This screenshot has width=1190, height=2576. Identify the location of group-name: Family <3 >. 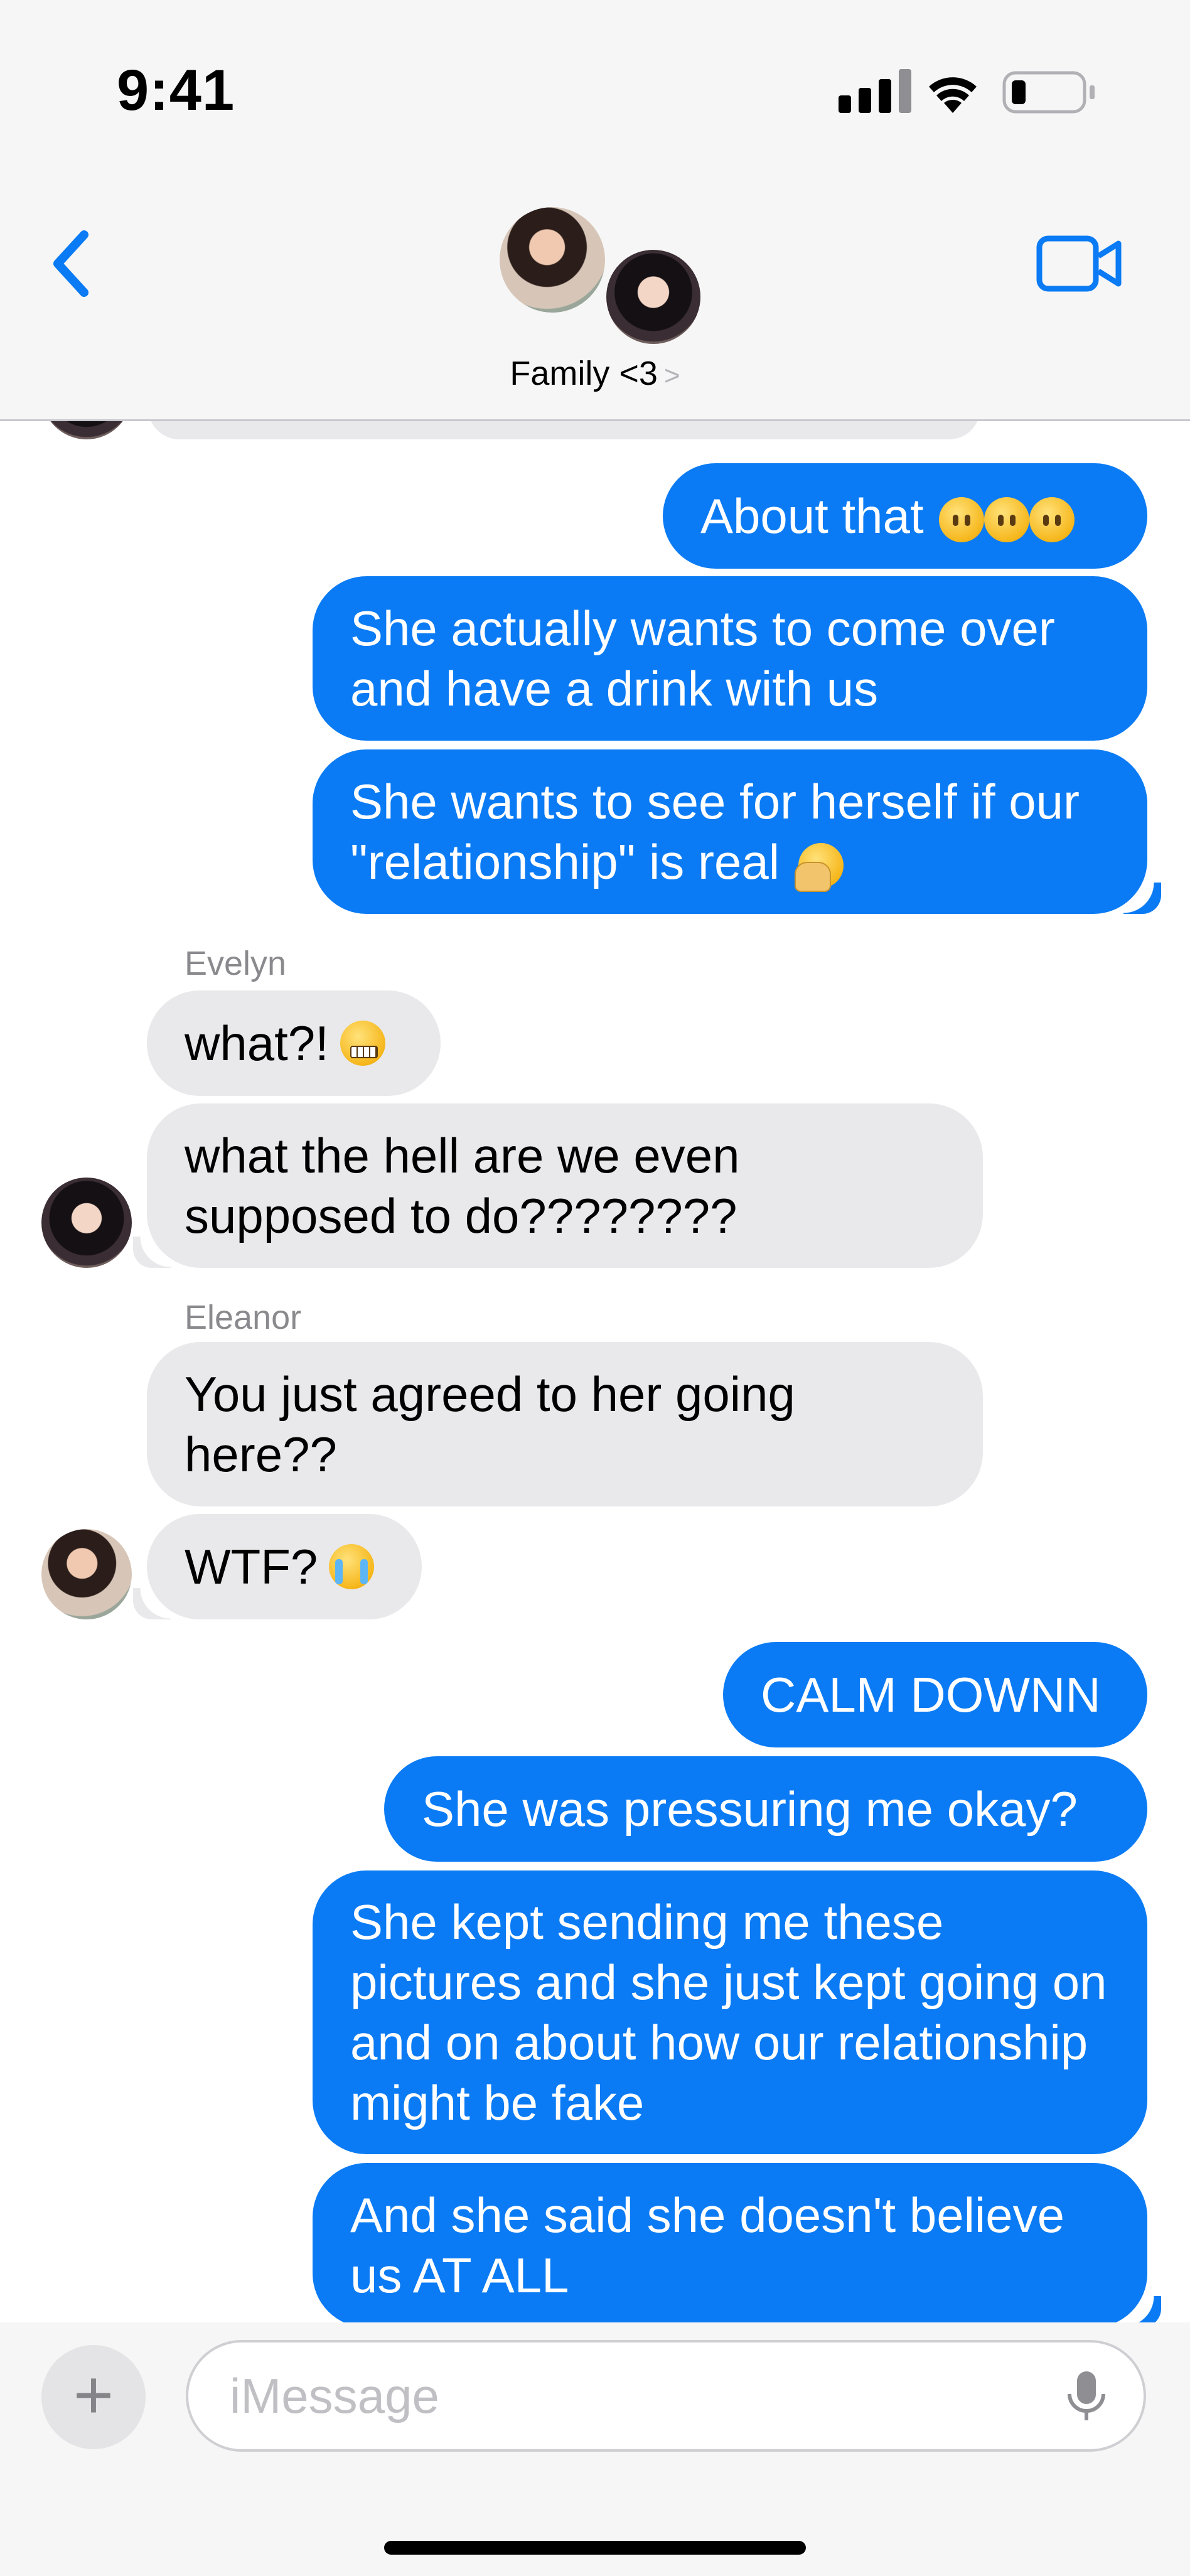
(595, 374).